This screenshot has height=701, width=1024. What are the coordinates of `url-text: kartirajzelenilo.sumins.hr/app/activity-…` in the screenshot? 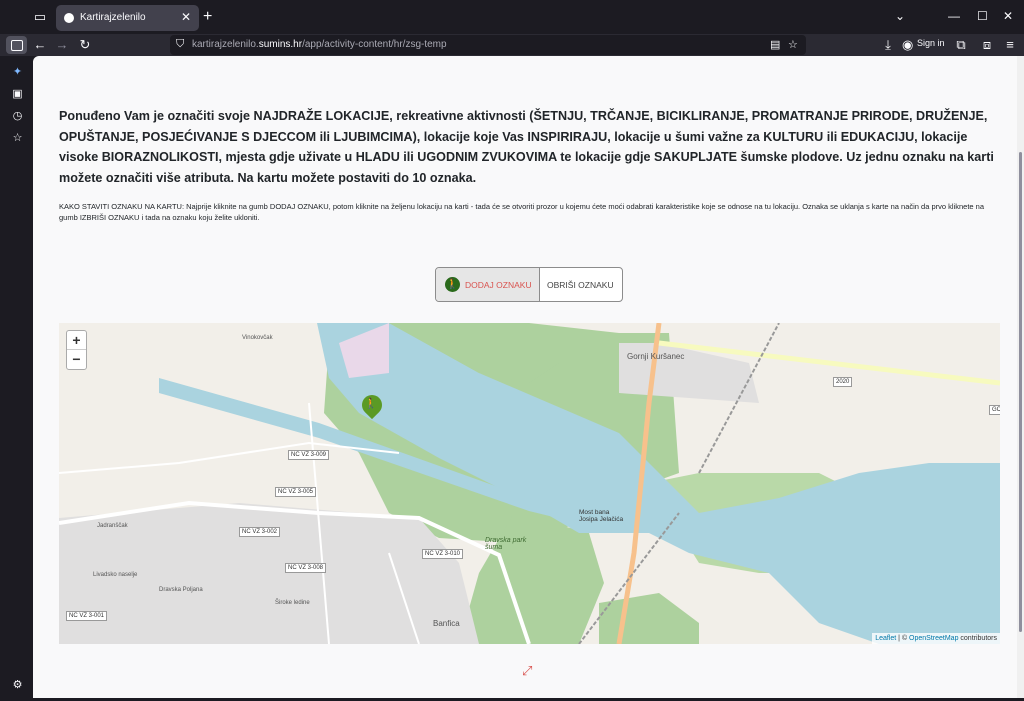 It's located at (319, 44).